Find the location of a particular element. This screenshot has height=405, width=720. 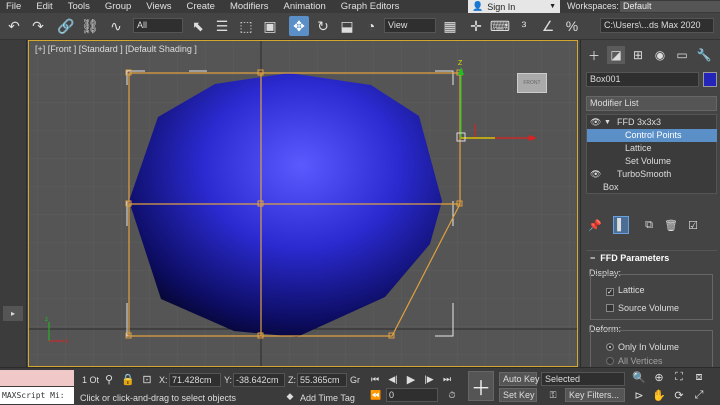

percent-snap-icon: % is located at coordinates (572, 26).